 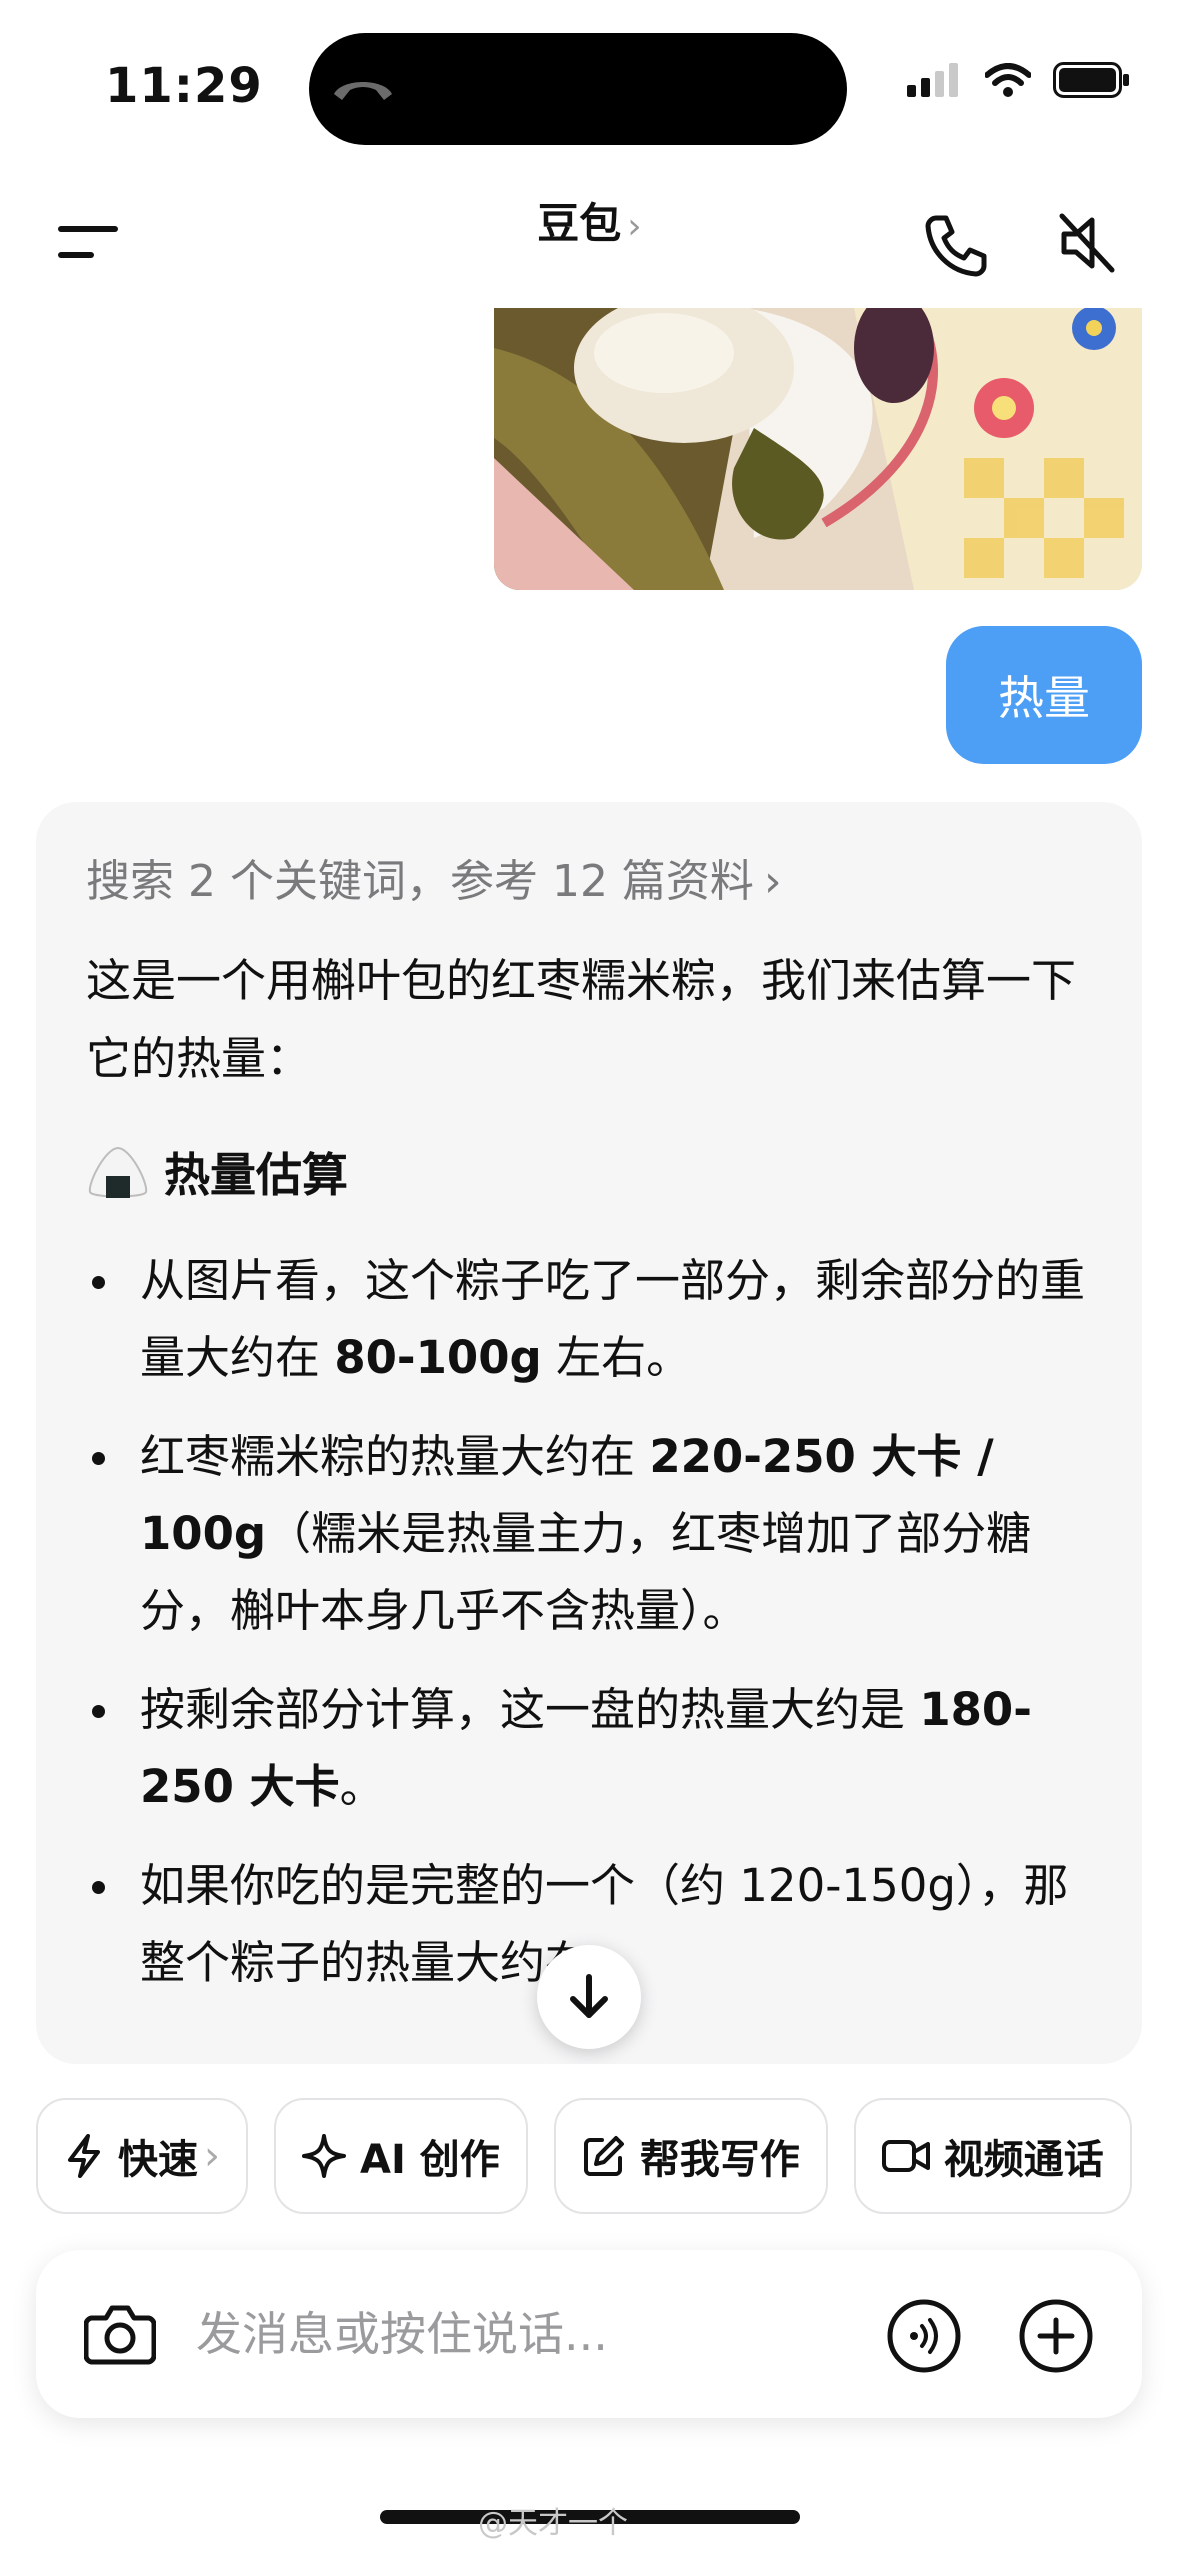 What do you see at coordinates (476, 2334) in the screenshot?
I see `message-input` at bounding box center [476, 2334].